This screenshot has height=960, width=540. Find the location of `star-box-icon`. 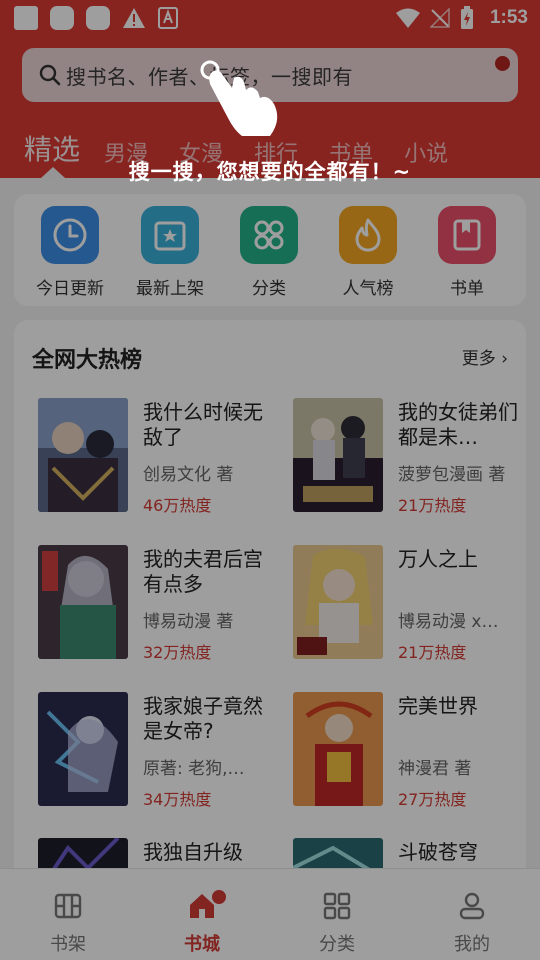

star-box-icon is located at coordinates (170, 235).